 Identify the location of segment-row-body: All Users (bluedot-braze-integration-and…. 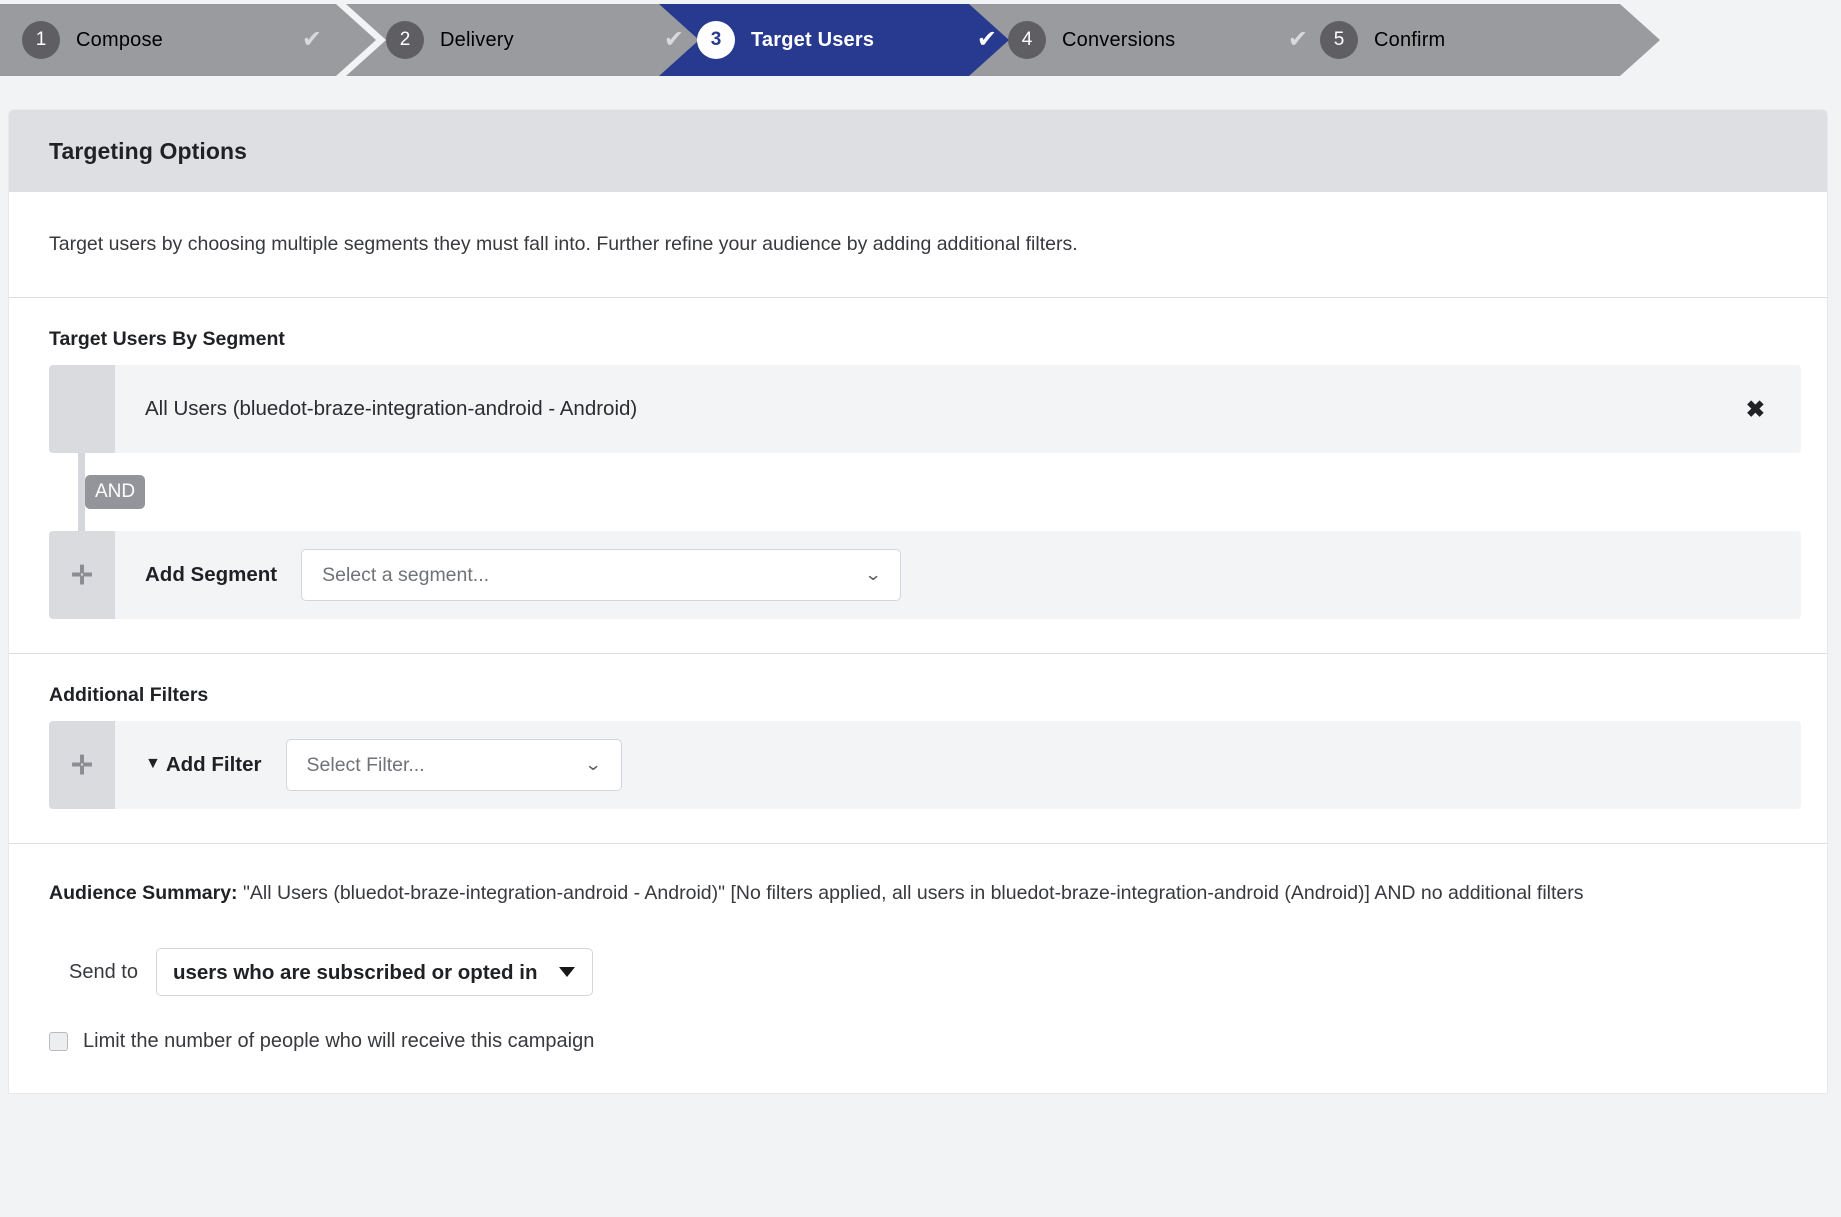
(958, 409).